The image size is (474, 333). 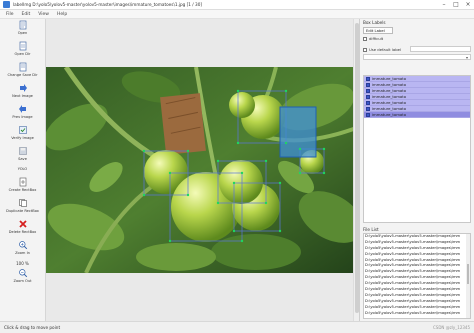 I want to click on zoom-in-button: Zoom In, so click(x=22, y=249).